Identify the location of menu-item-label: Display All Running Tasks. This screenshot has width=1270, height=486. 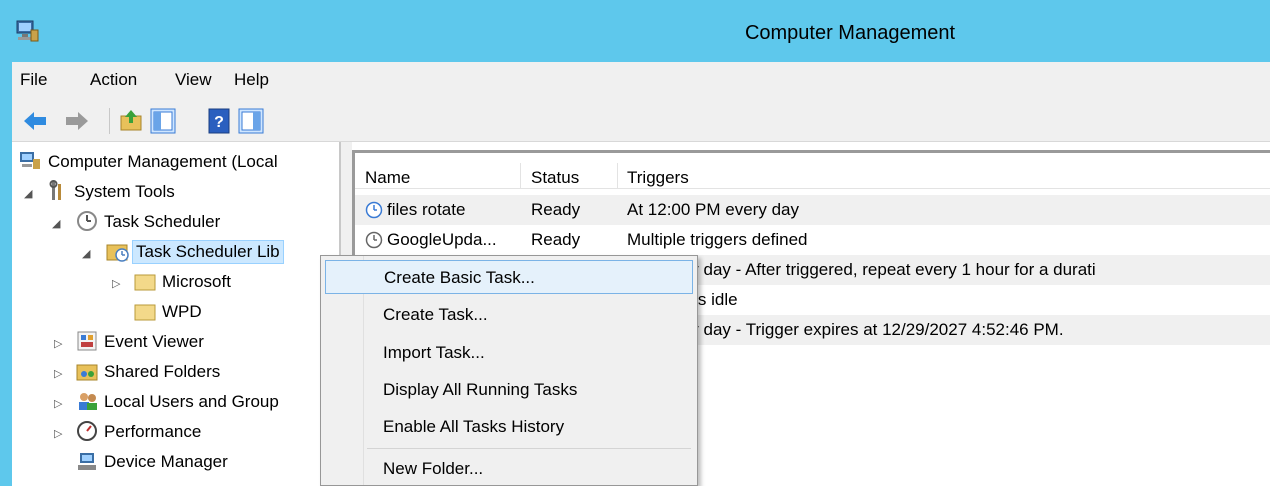
(480, 389).